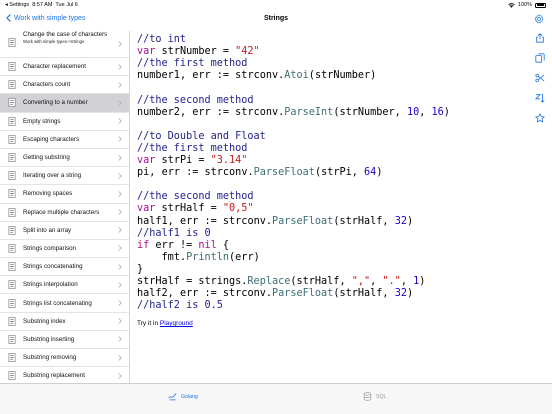 Image resolution: width=552 pixels, height=414 pixels. Describe the element at coordinates (195, 209) in the screenshot. I see `code-line: var strHalf = "0,5"` at that location.